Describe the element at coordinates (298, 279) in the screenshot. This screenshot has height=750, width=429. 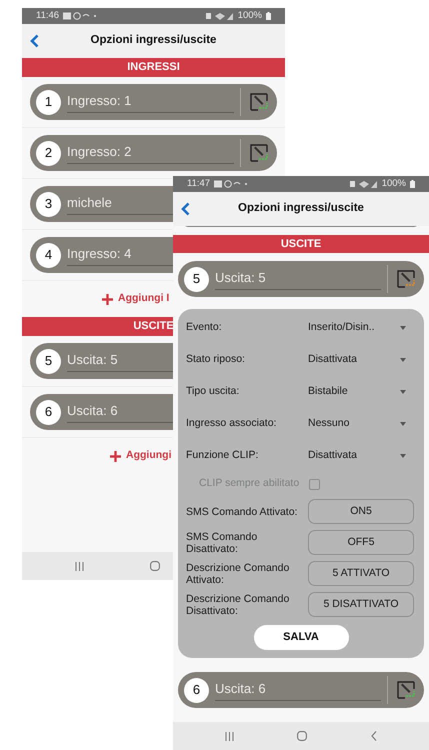
I see `item-name: Uscita: 5` at that location.